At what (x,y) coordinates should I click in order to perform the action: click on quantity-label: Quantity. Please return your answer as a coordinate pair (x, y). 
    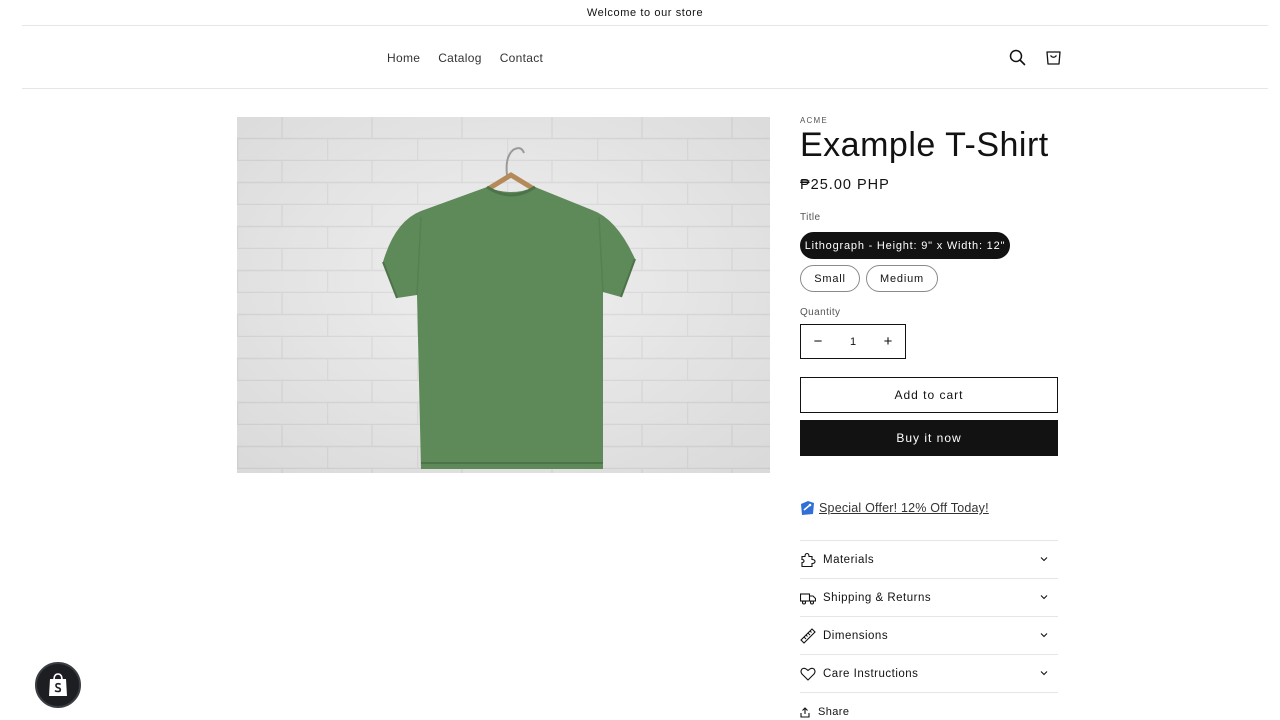
    Looking at the image, I should click on (820, 312).